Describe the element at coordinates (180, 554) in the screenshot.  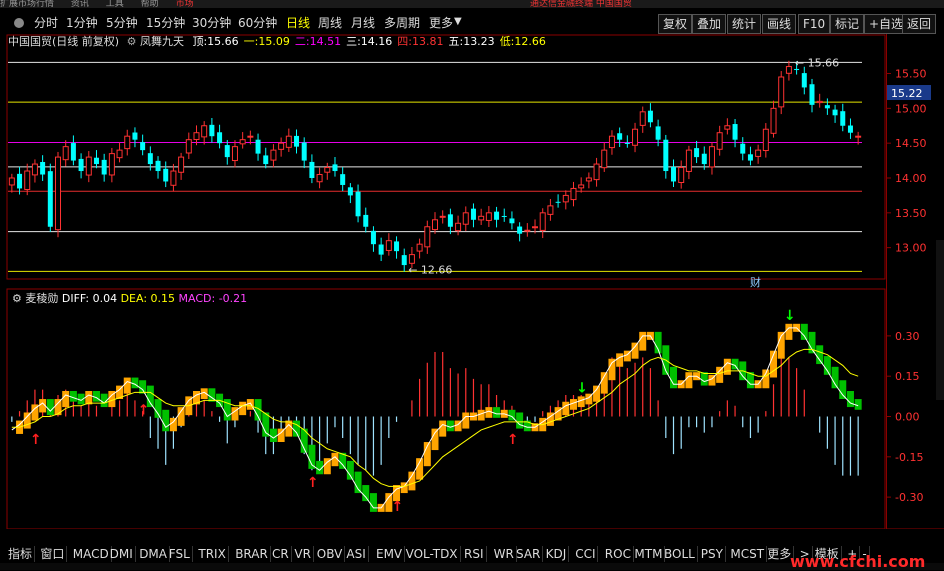
I see `indicator-tab-5: FSL` at that location.